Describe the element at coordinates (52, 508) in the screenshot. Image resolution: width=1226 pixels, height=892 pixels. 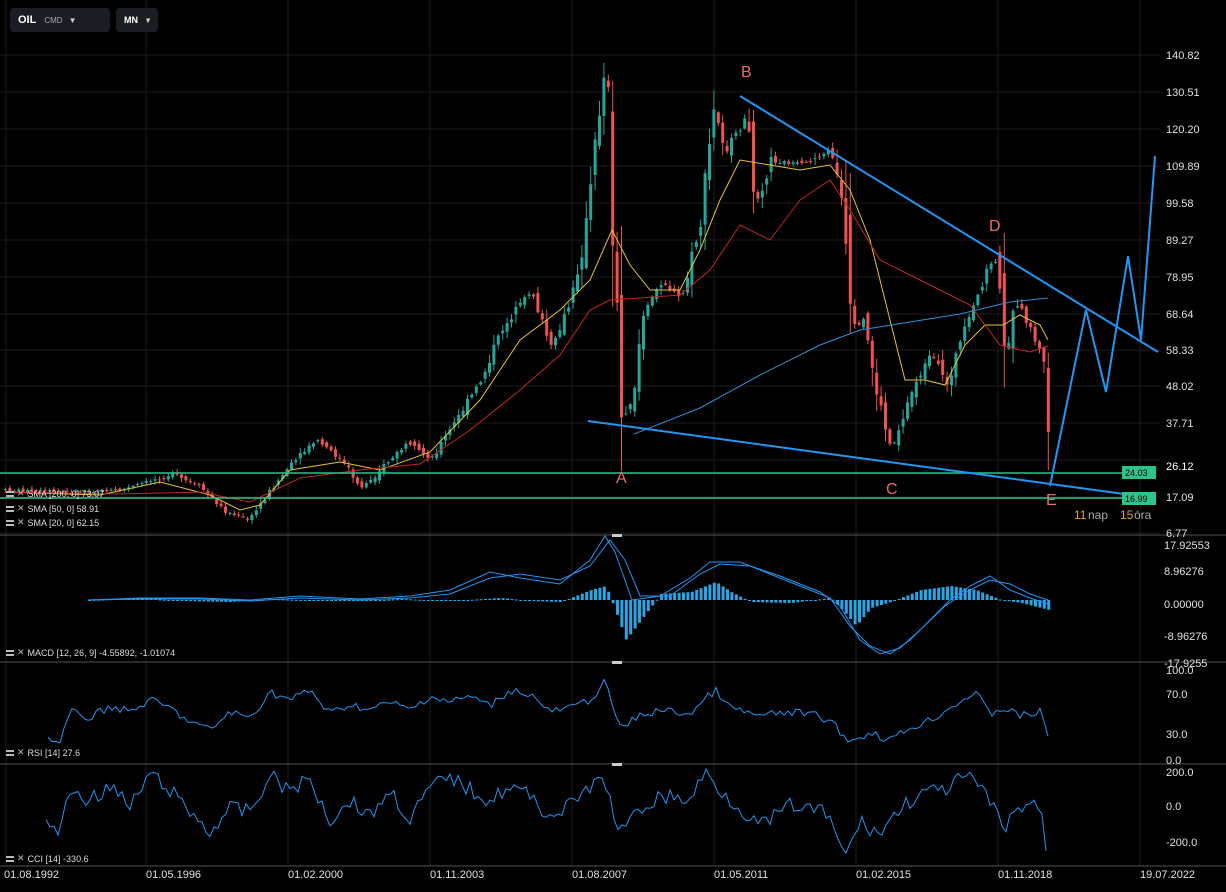
I see `legend-sma50: ✕ SMA [50, 0] 58.91` at that location.